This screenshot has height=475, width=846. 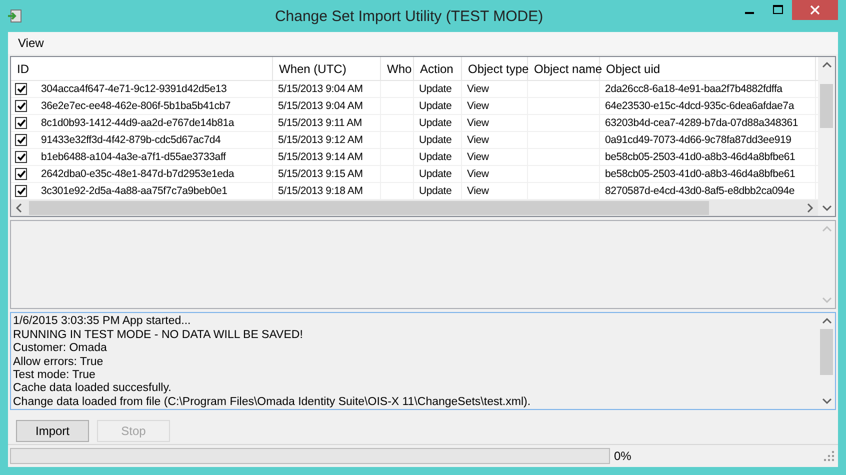 I want to click on progress-label: 0%, so click(x=623, y=456).